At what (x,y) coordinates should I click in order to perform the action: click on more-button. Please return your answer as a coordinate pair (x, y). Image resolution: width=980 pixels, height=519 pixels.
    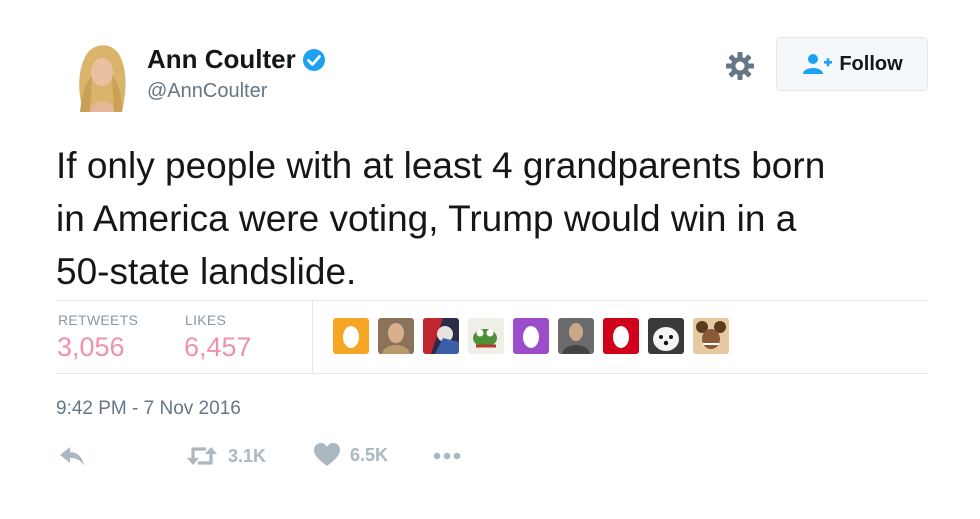
    Looking at the image, I should click on (448, 456).